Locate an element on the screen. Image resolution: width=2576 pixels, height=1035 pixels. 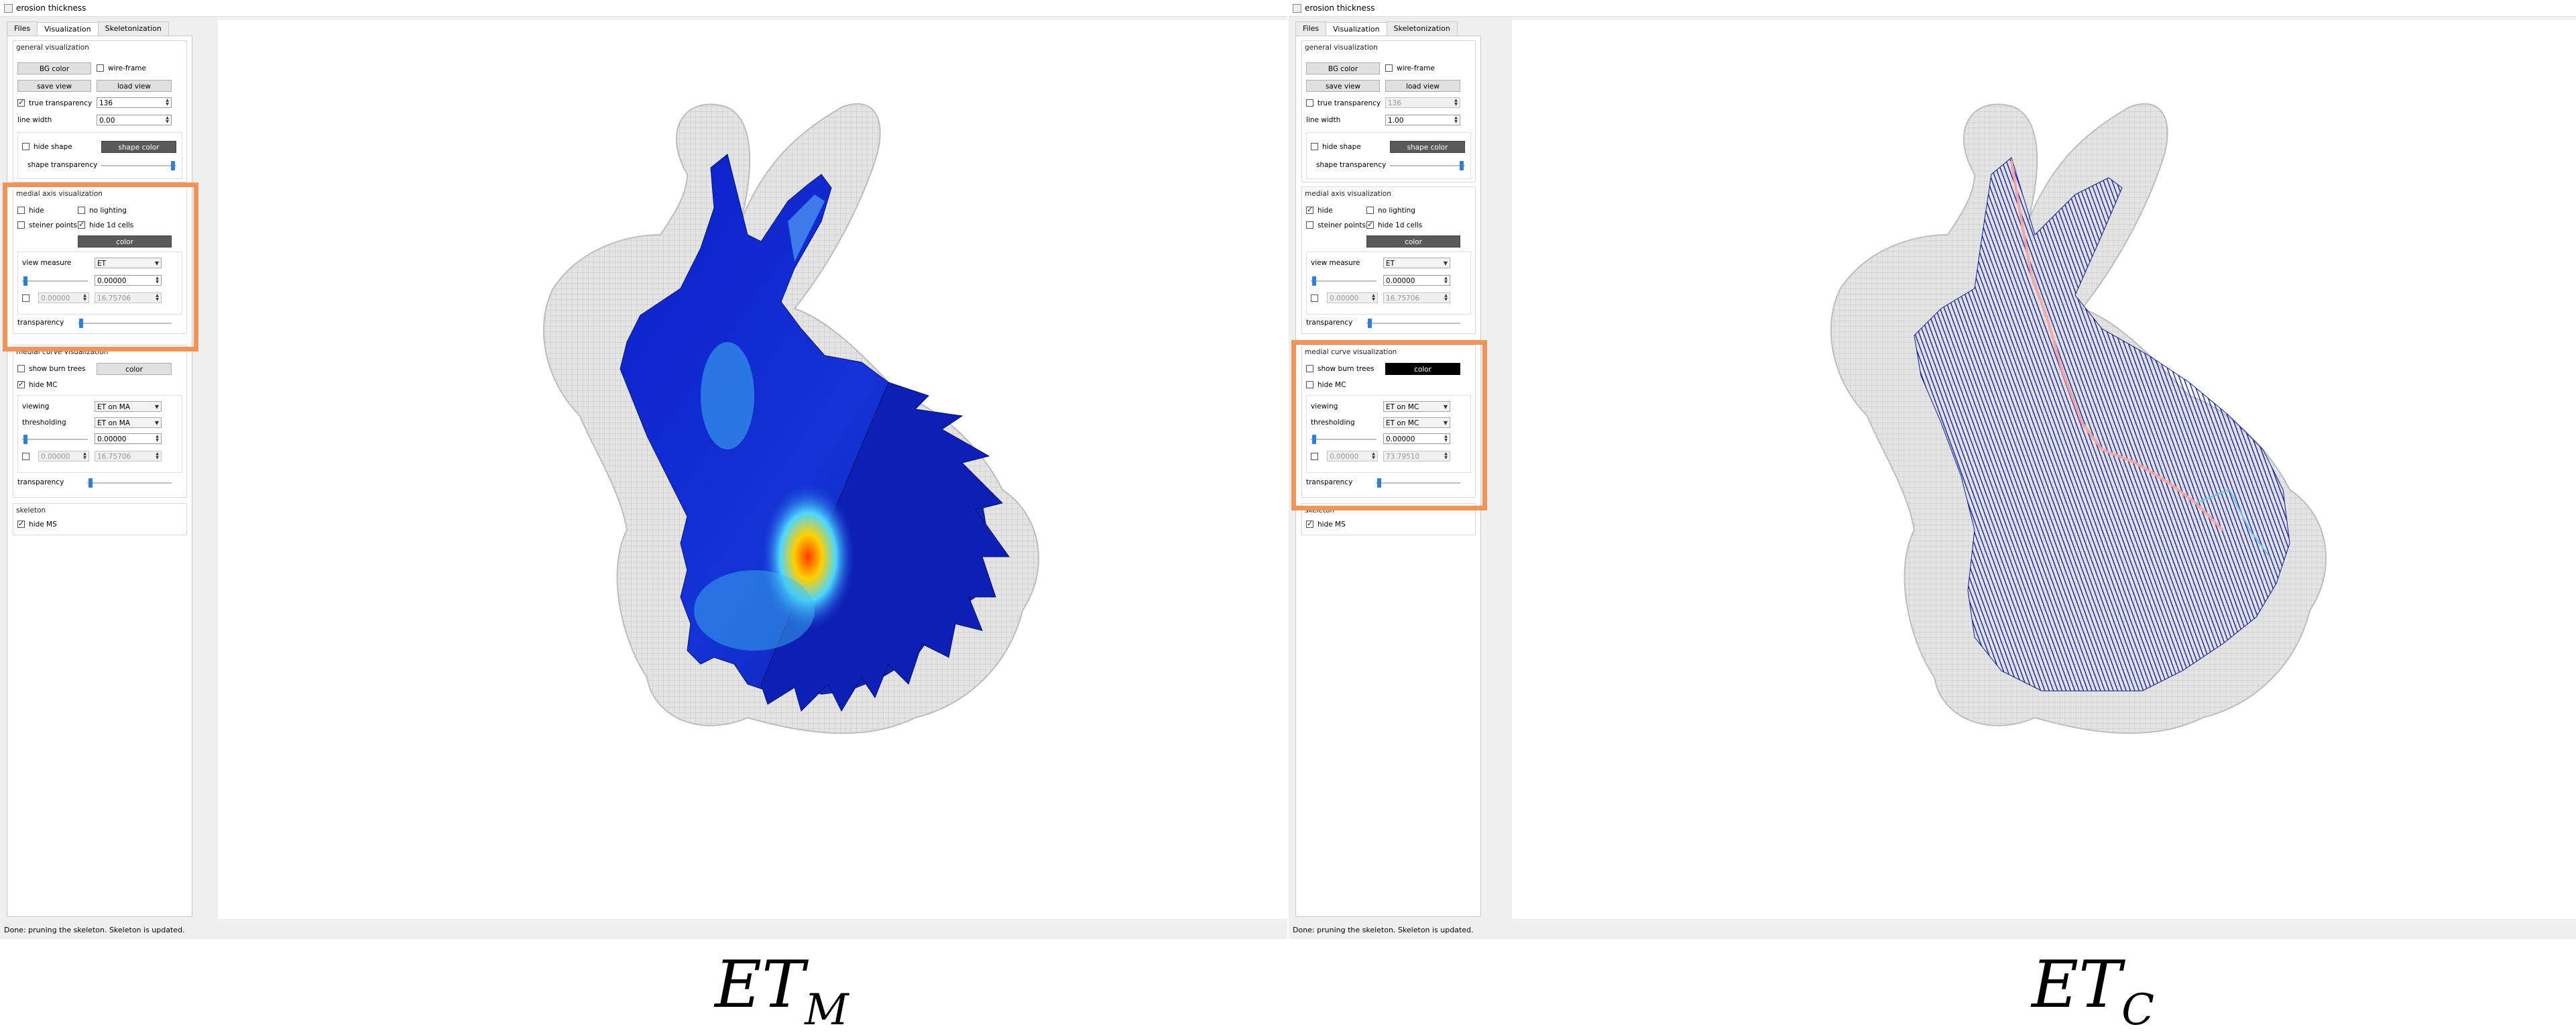
ma-transparency-slider is located at coordinates (1413, 323).